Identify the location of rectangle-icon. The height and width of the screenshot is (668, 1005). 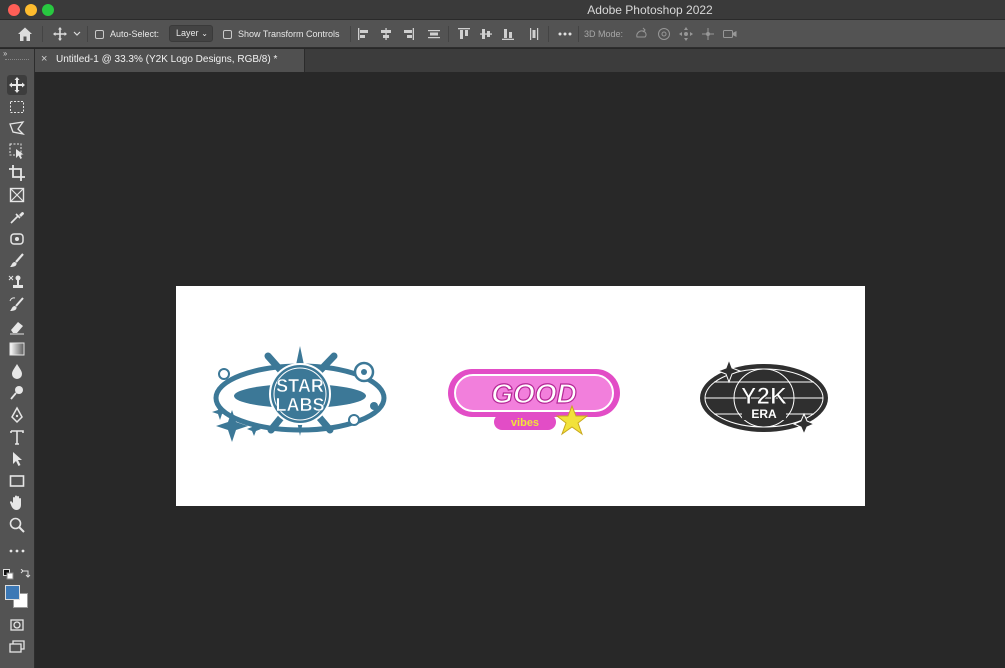
(17, 481).